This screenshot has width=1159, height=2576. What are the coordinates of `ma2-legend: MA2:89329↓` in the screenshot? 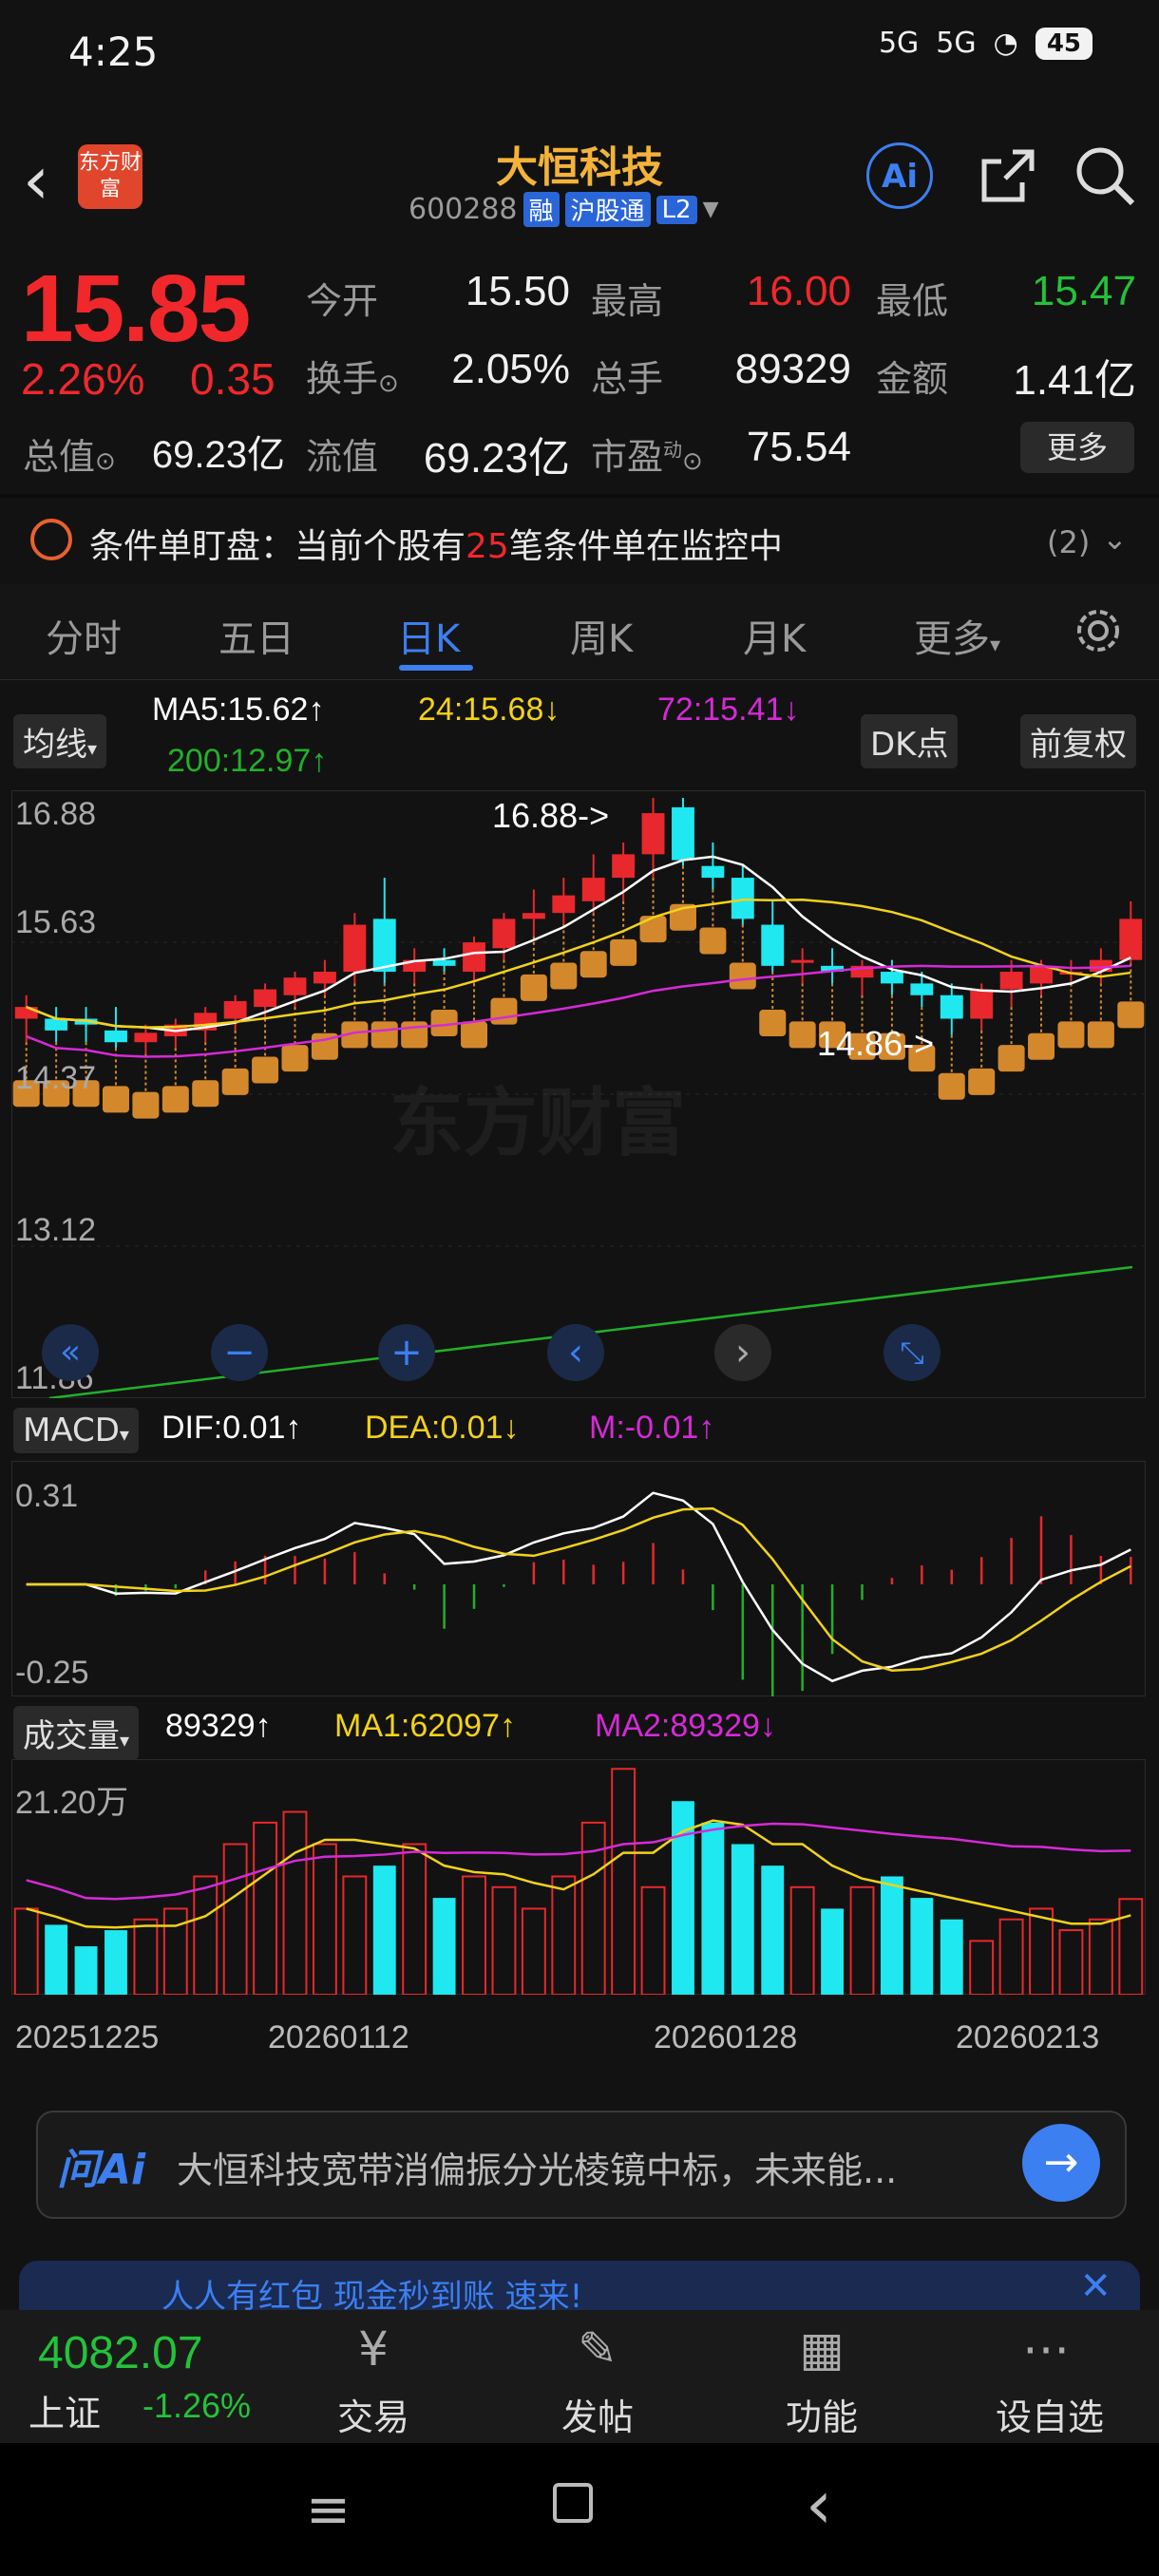 It's located at (685, 1726).